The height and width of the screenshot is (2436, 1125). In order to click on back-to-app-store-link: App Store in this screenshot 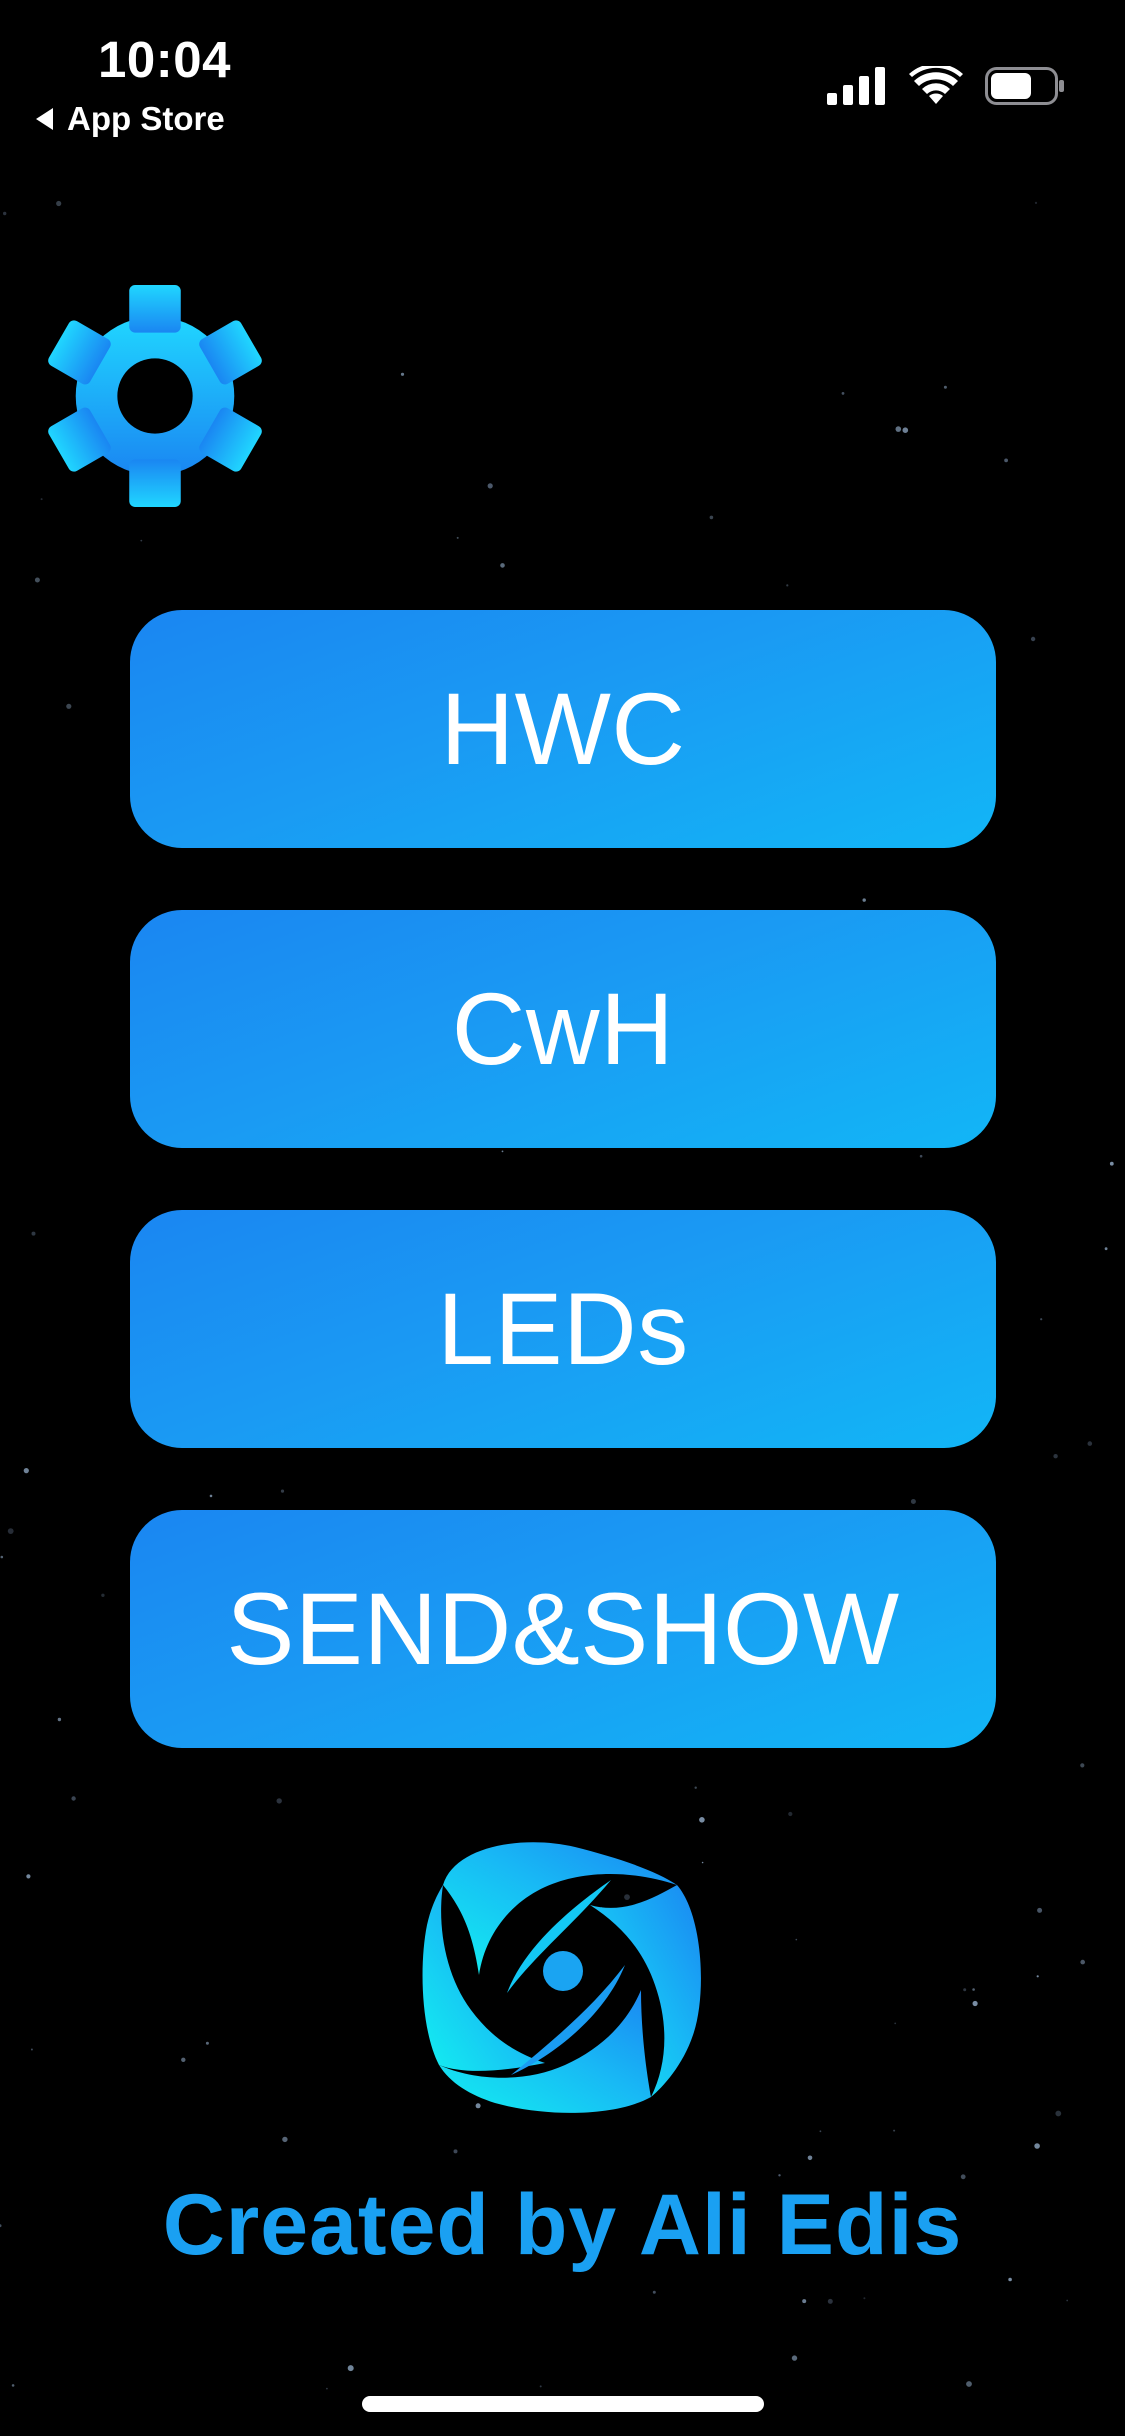, I will do `click(130, 119)`.